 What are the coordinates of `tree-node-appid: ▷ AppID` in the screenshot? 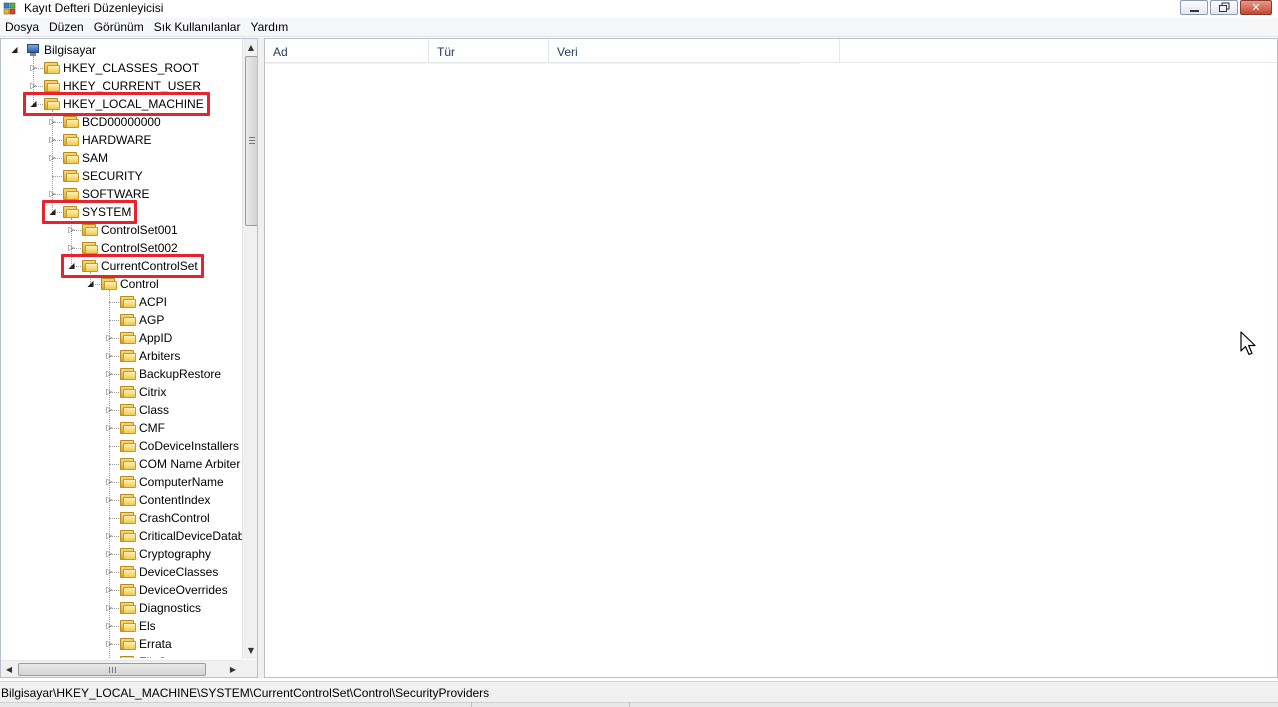 It's located at (121, 338).